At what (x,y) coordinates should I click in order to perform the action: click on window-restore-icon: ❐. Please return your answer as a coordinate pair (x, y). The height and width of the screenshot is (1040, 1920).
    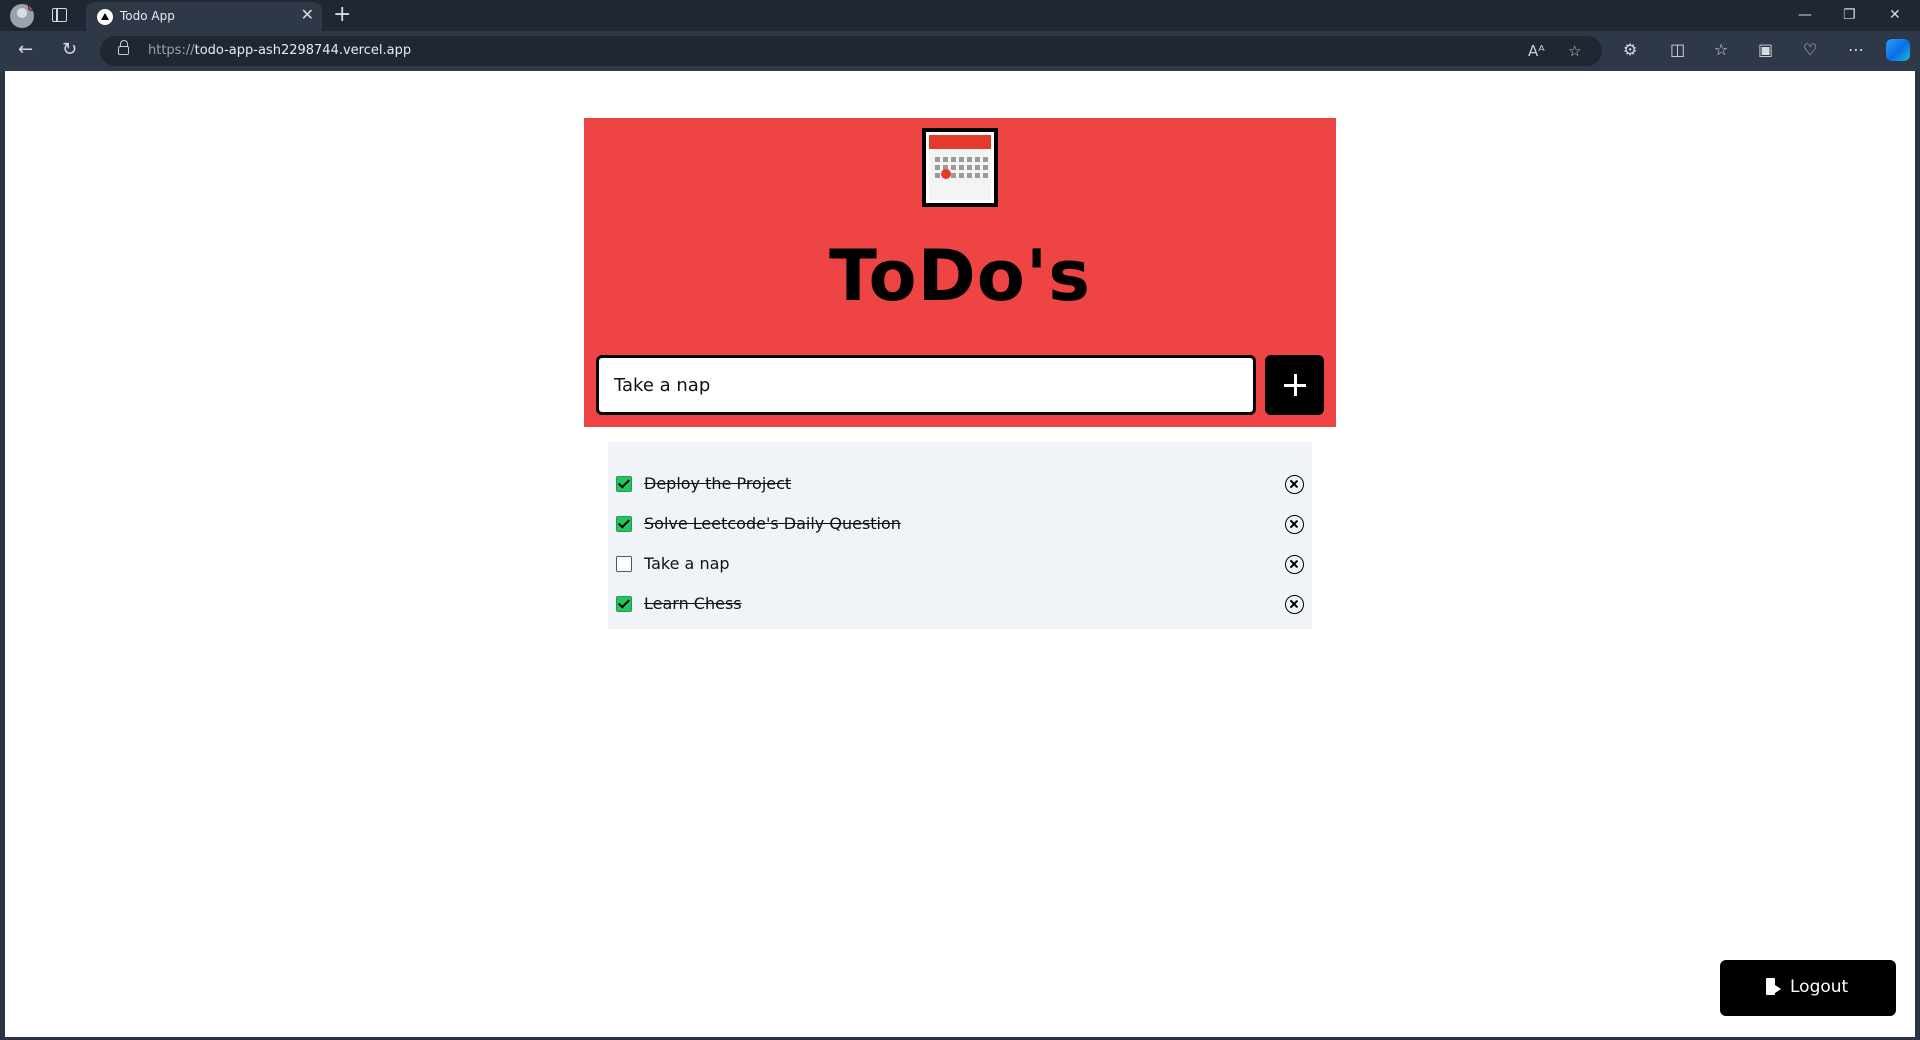
    Looking at the image, I should click on (1849, 15).